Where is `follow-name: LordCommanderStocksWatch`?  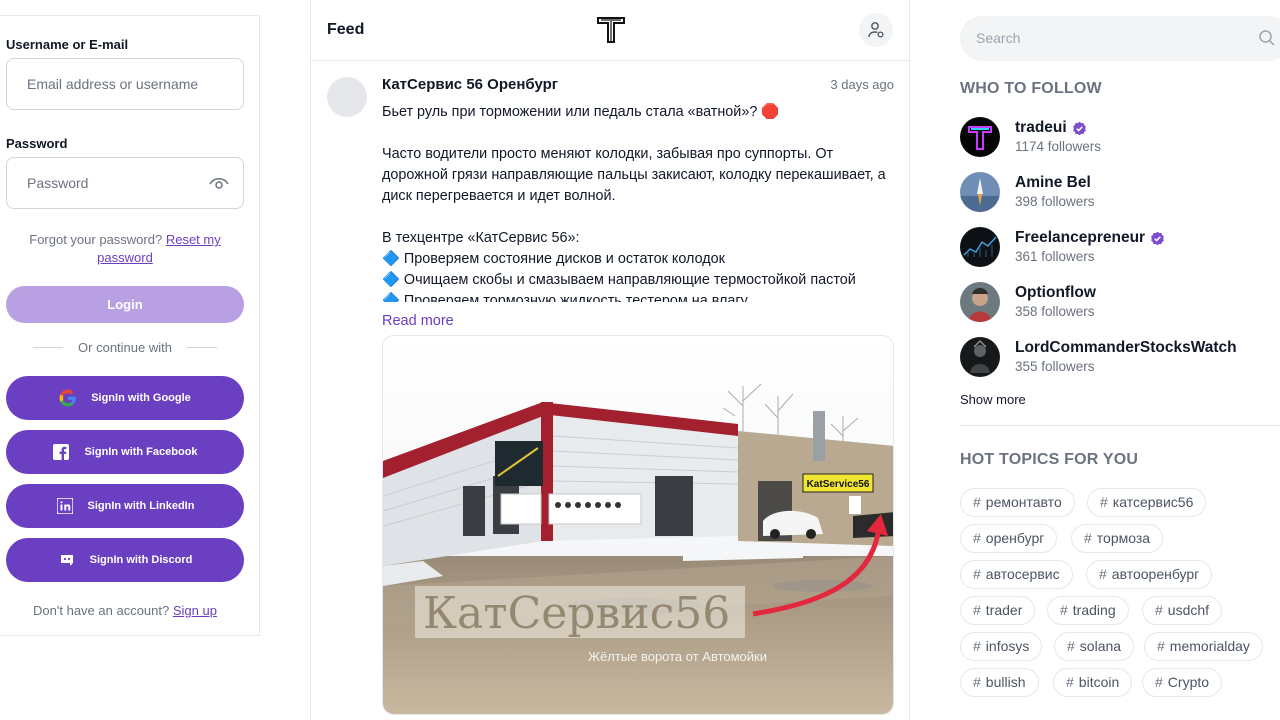 follow-name: LordCommanderStocksWatch is located at coordinates (1126, 347).